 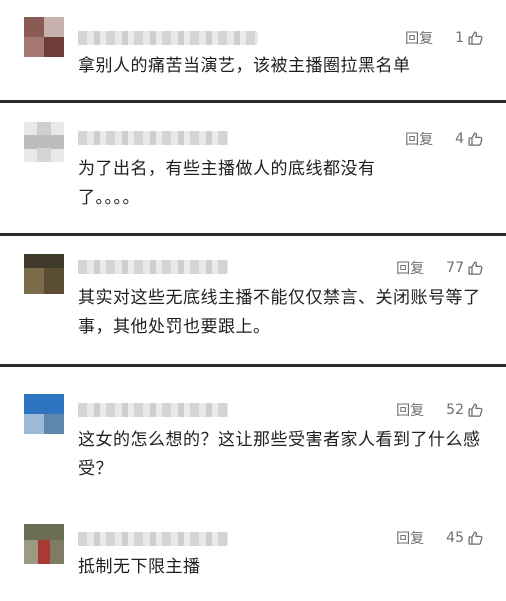 I want to click on comment-actions: 回复 77, so click(x=440, y=268).